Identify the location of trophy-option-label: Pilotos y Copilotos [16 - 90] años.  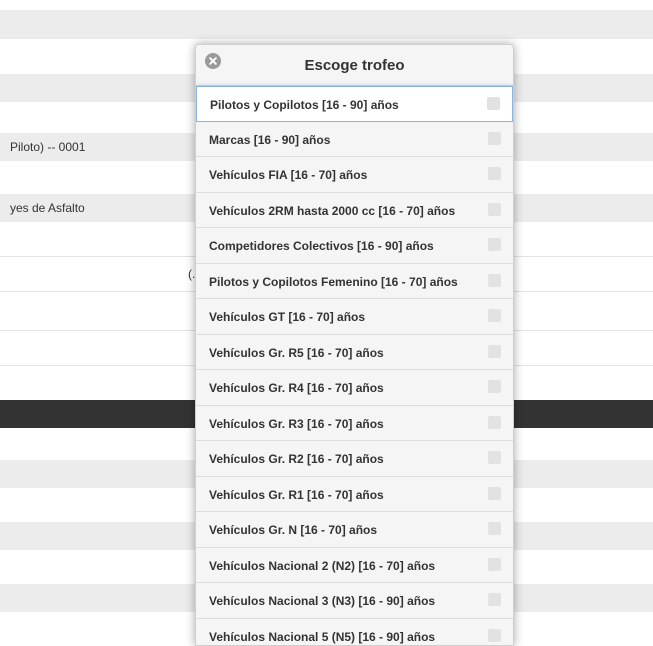
(304, 105).